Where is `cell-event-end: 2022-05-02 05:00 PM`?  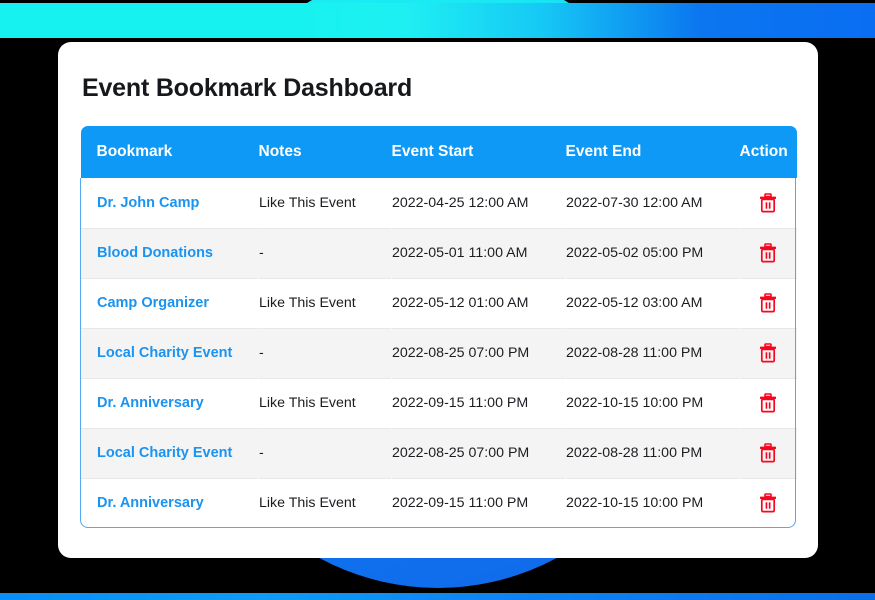
cell-event-end: 2022-05-02 05:00 PM is located at coordinates (635, 253).